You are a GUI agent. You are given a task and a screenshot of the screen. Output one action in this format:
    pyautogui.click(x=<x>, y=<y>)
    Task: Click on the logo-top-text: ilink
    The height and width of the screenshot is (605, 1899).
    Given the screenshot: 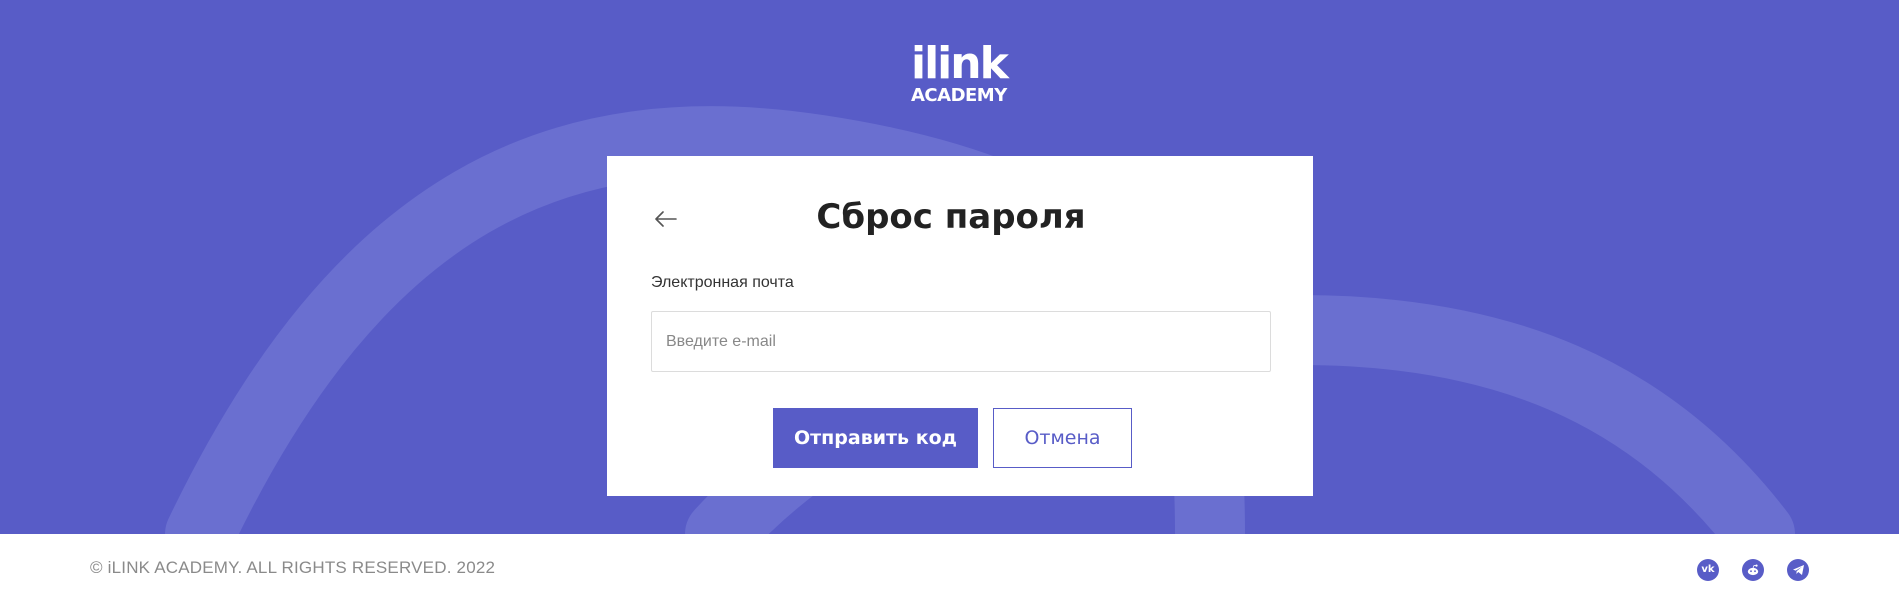 What is the action you would take?
    pyautogui.click(x=960, y=63)
    